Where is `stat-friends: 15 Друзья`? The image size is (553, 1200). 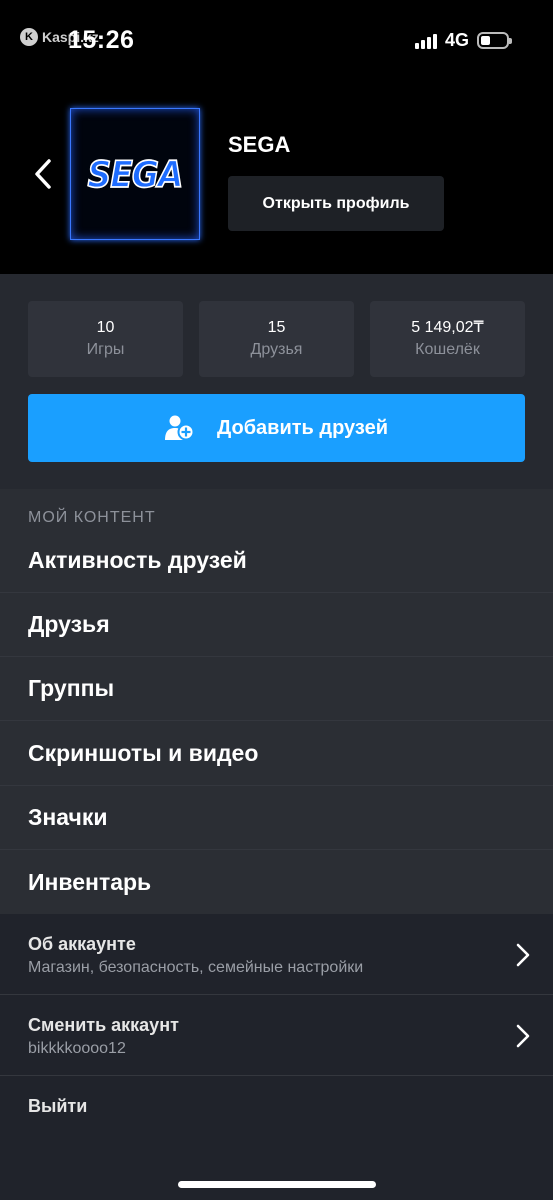
stat-friends: 15 Друзья is located at coordinates (276, 339).